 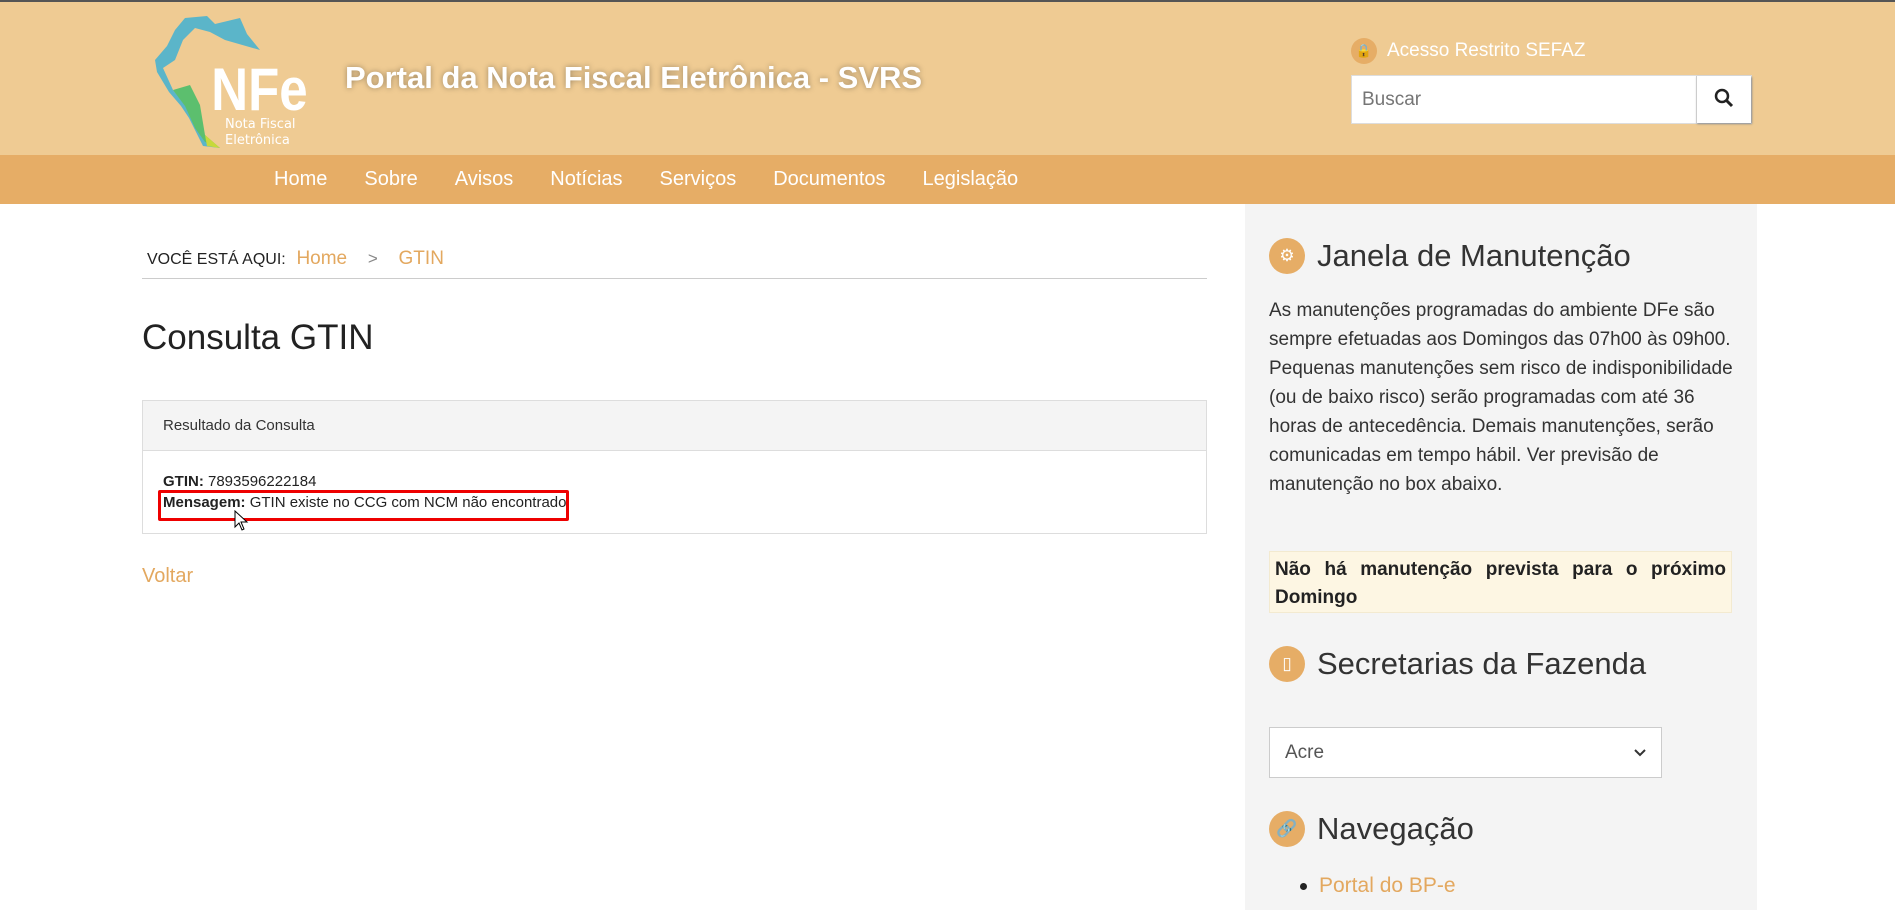 What do you see at coordinates (634, 77) in the screenshot?
I see `site-title: Portal da Nota Fiscal Eletrônica - SVRS` at bounding box center [634, 77].